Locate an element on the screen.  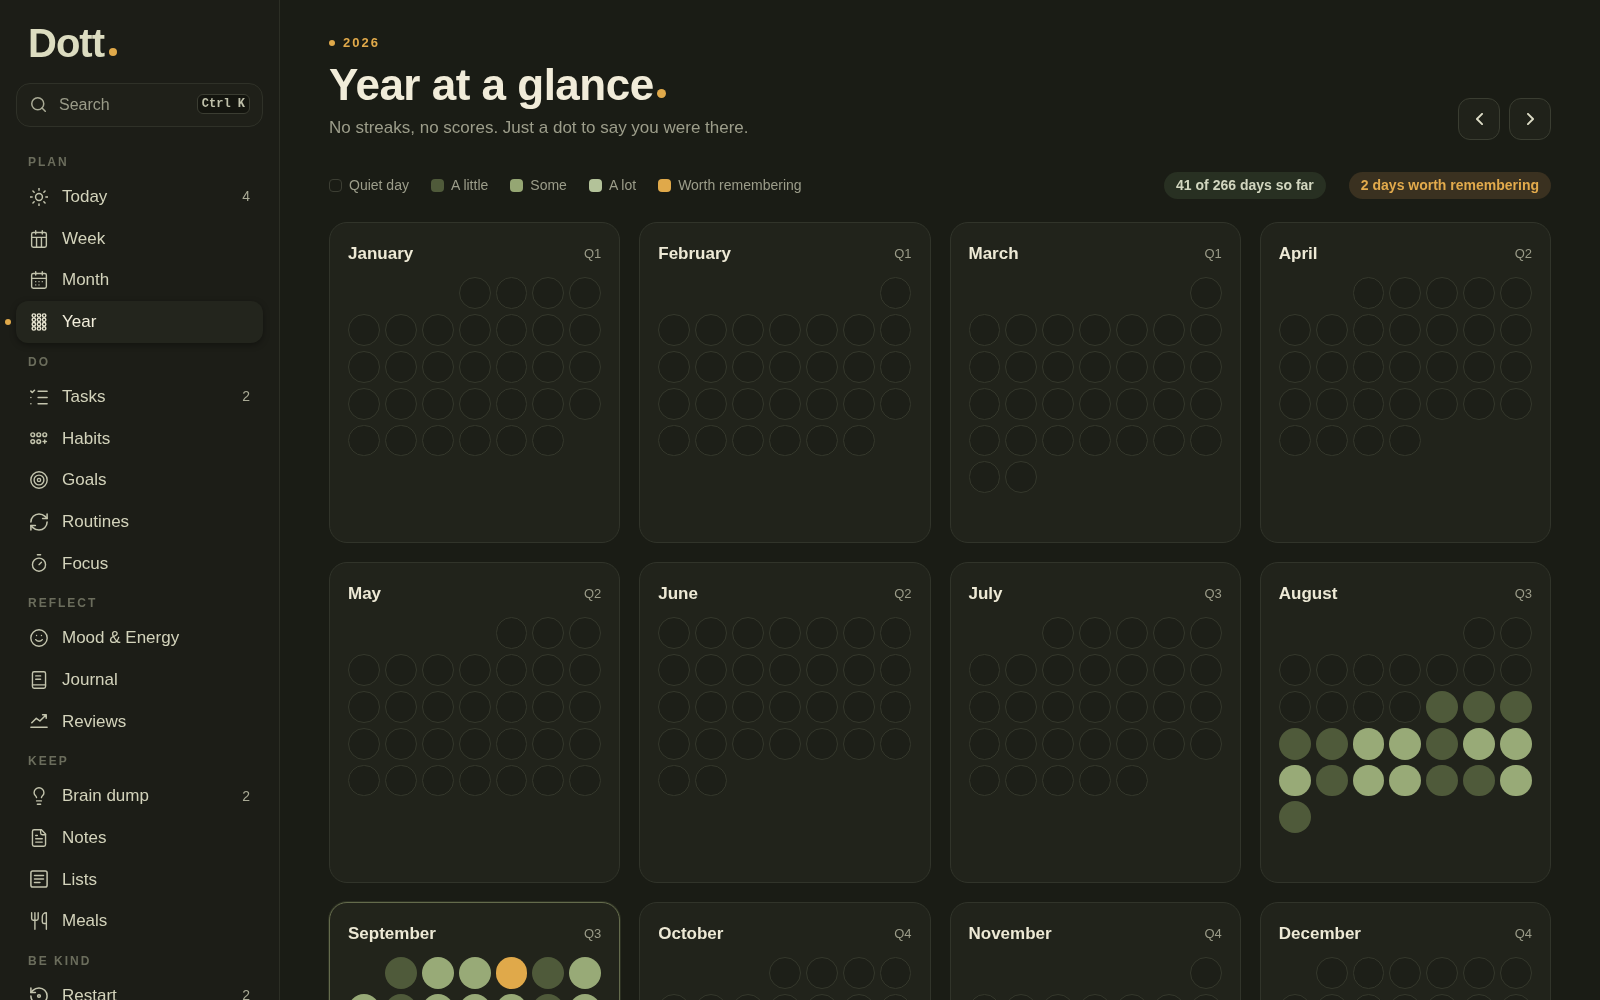
nav-item: Mood & Energy is located at coordinates (139, 638).